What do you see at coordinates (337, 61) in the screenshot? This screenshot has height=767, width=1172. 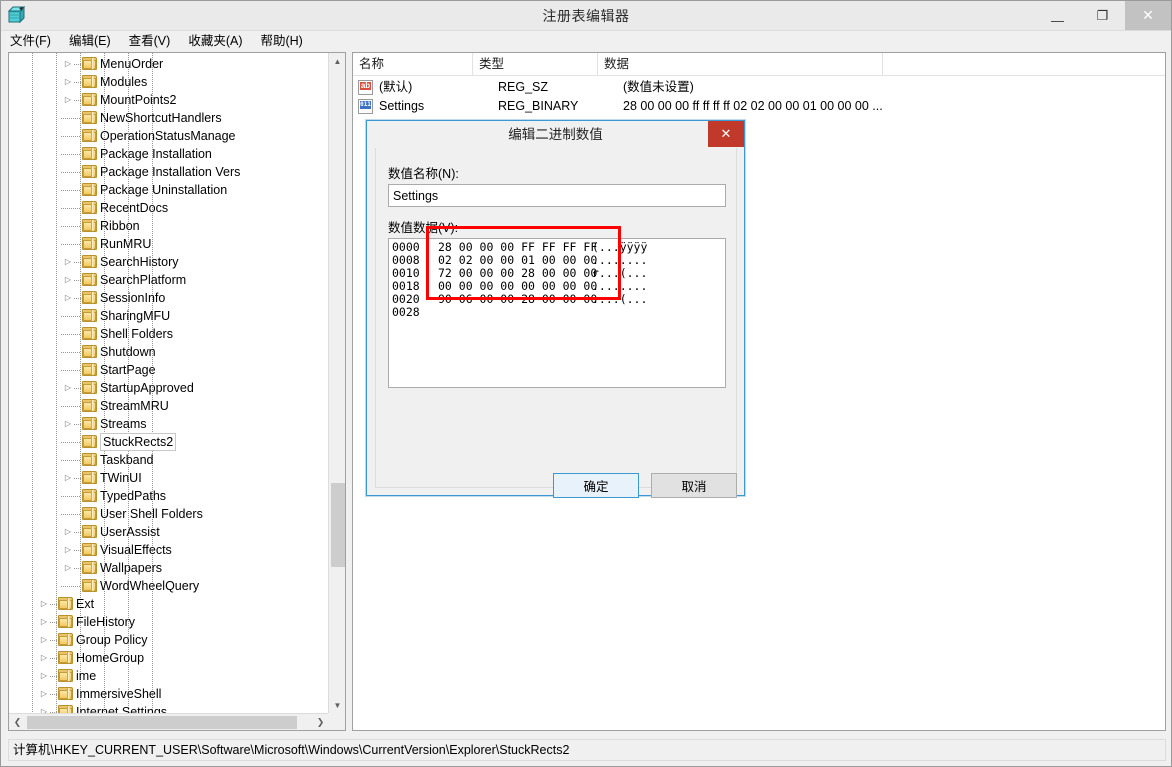 I see `scroll-up-icon: ▲` at bounding box center [337, 61].